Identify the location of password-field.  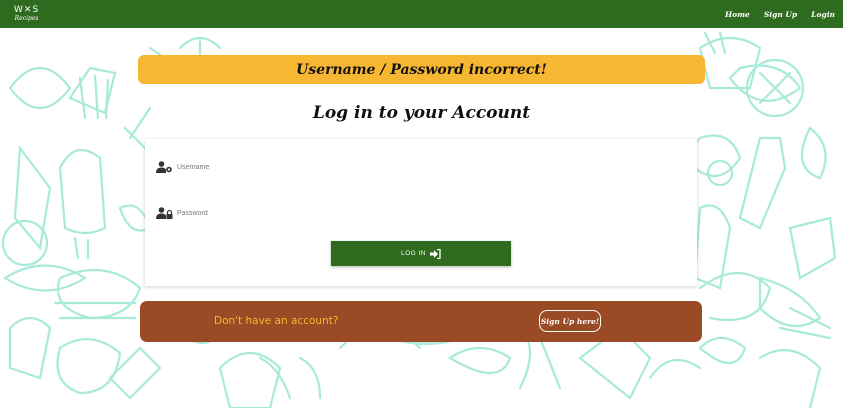
(421, 213).